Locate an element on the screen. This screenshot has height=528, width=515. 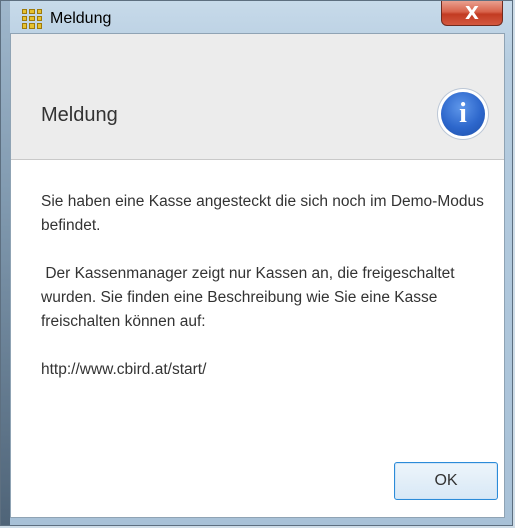
close-button: X is located at coordinates (472, 13).